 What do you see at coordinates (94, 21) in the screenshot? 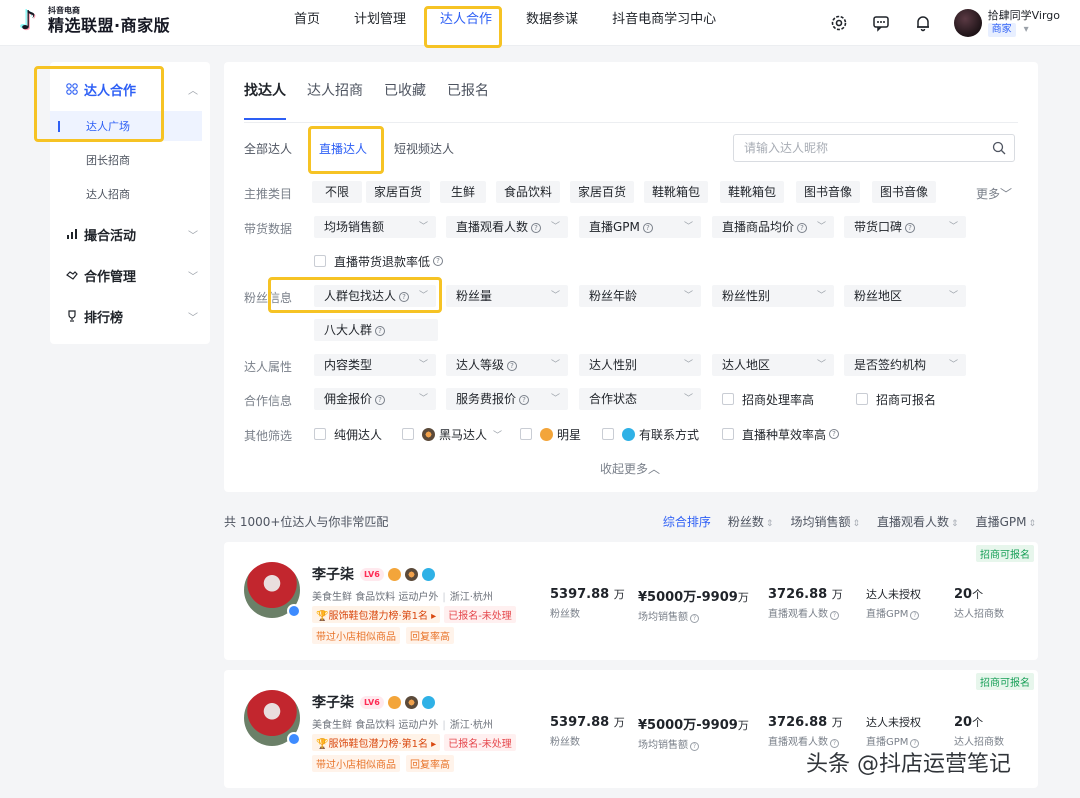
I see `brand-logo: ♪ ♪ ♪ 抖音电商 精选联盟·商家版` at bounding box center [94, 21].